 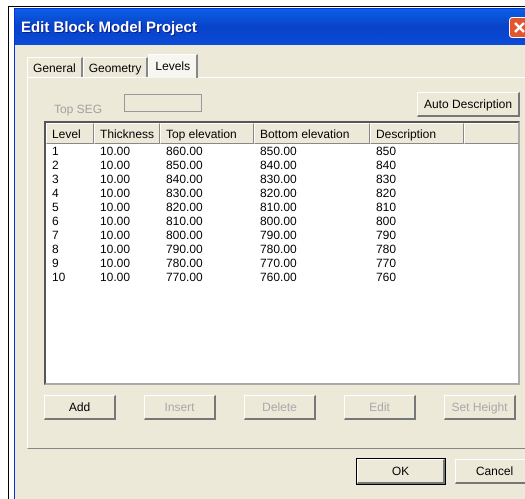 I want to click on table-cell-text: 790, so click(x=386, y=235).